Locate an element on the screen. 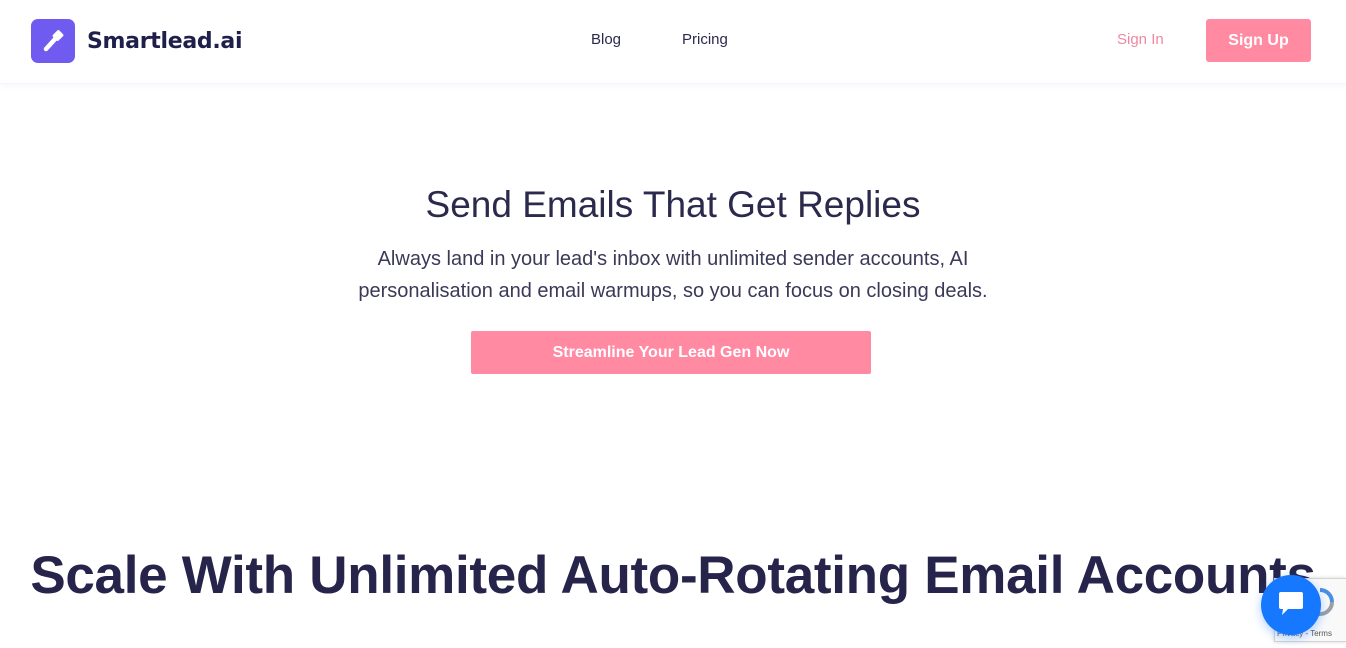  sign-in-link: Sign In is located at coordinates (1140, 39).